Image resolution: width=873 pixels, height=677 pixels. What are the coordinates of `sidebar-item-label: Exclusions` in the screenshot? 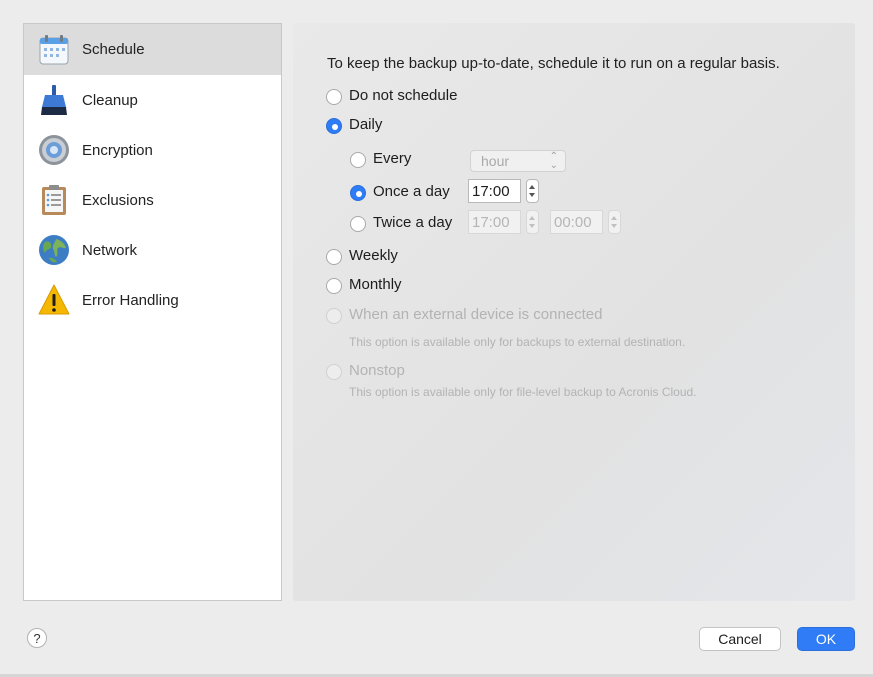 It's located at (118, 200).